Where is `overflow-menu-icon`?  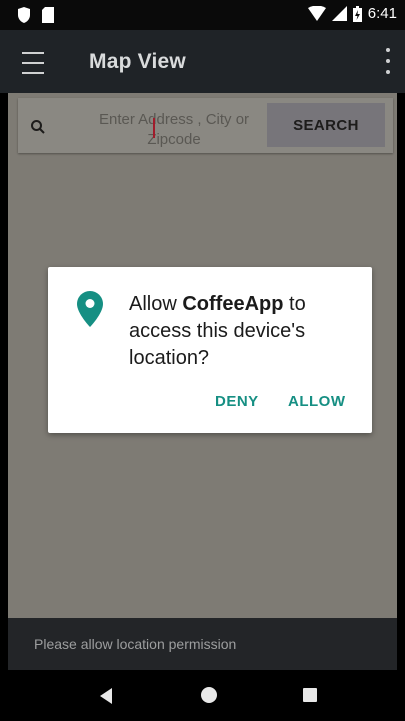 overflow-menu-icon is located at coordinates (388, 61).